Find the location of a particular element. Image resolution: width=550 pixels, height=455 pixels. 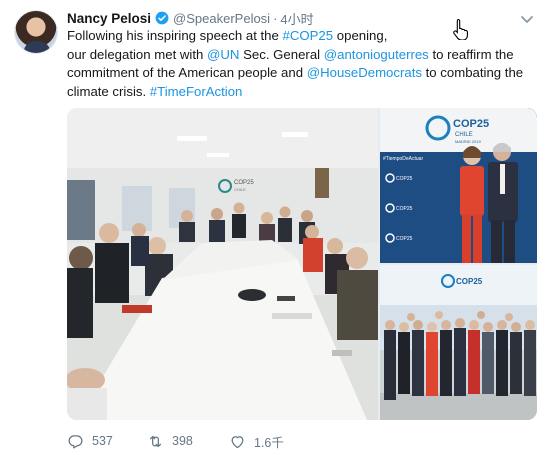

text-segment: climate crisis. is located at coordinates (108, 91).